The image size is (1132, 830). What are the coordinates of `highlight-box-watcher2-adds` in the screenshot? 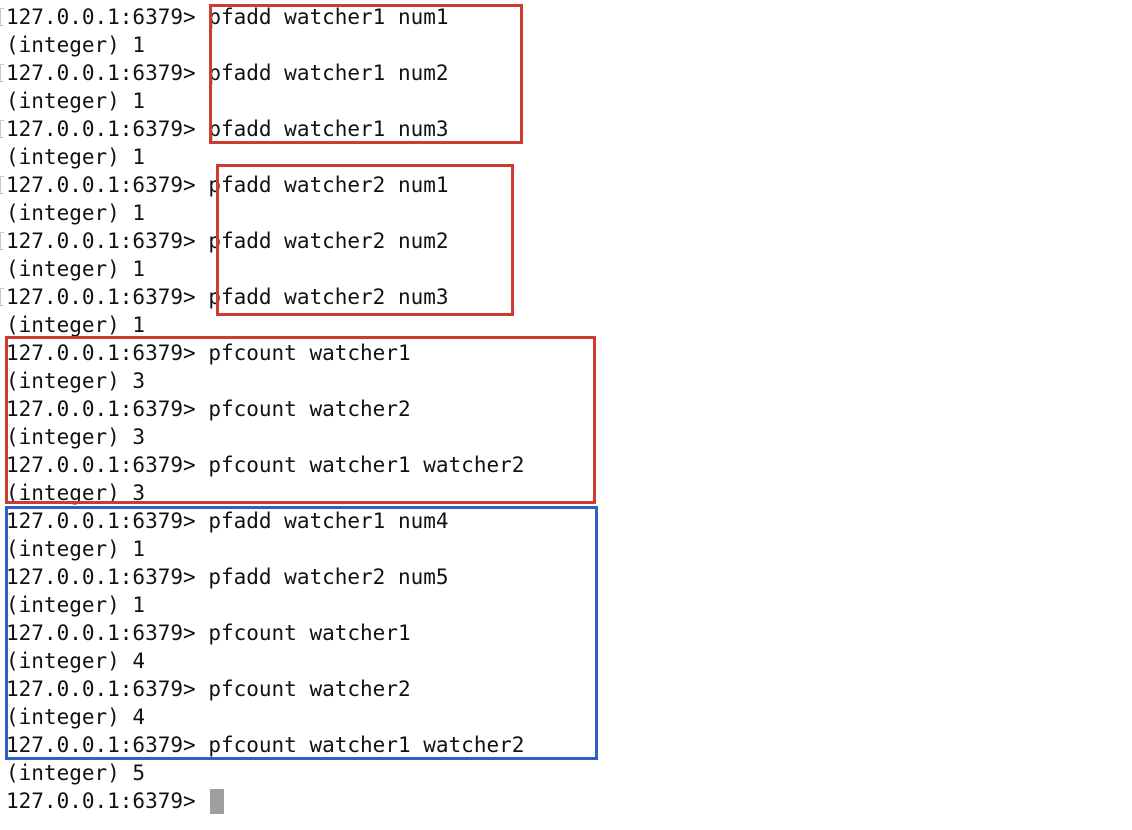 It's located at (365, 240).